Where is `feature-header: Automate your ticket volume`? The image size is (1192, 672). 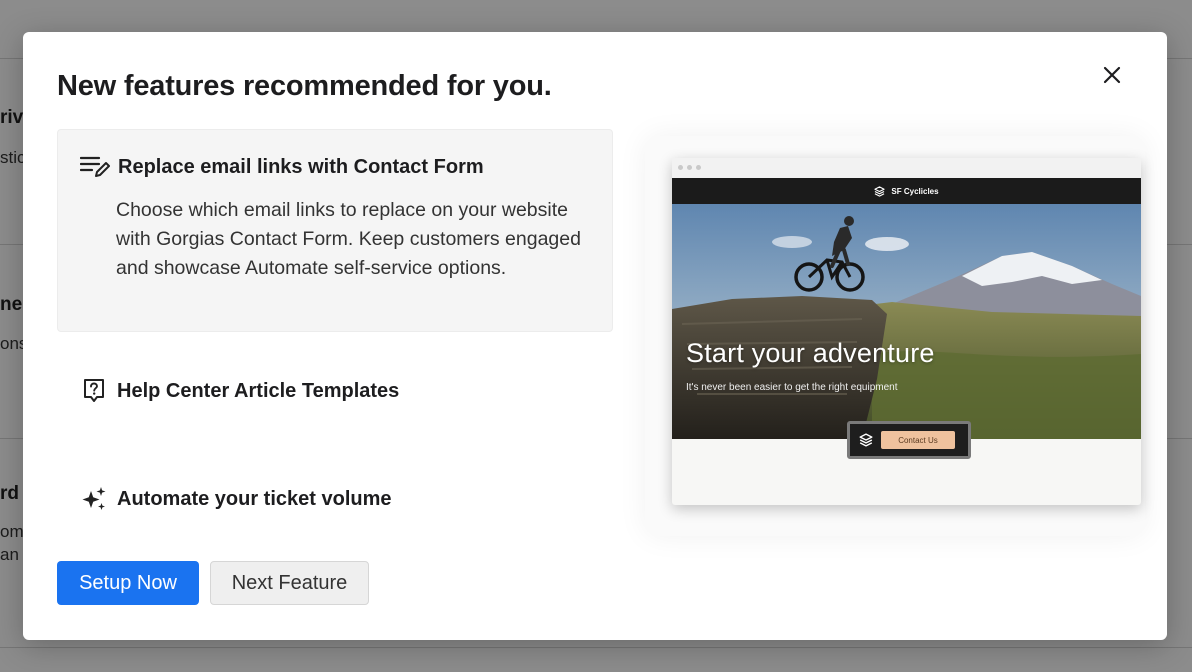
feature-header: Automate your ticket volume is located at coordinates (235, 499).